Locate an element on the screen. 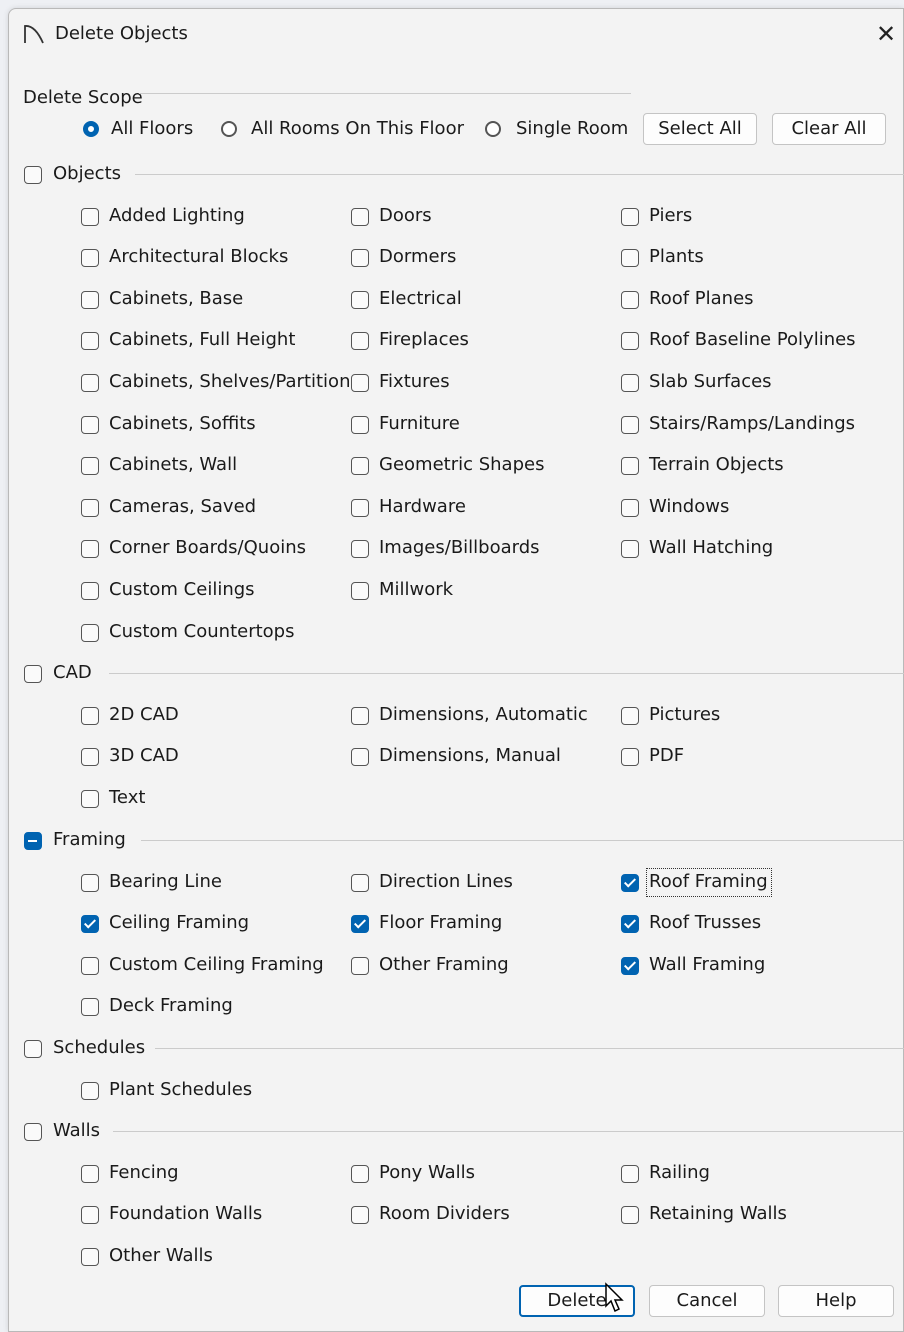  label-floor-framing: Floor Framing is located at coordinates (440, 923).